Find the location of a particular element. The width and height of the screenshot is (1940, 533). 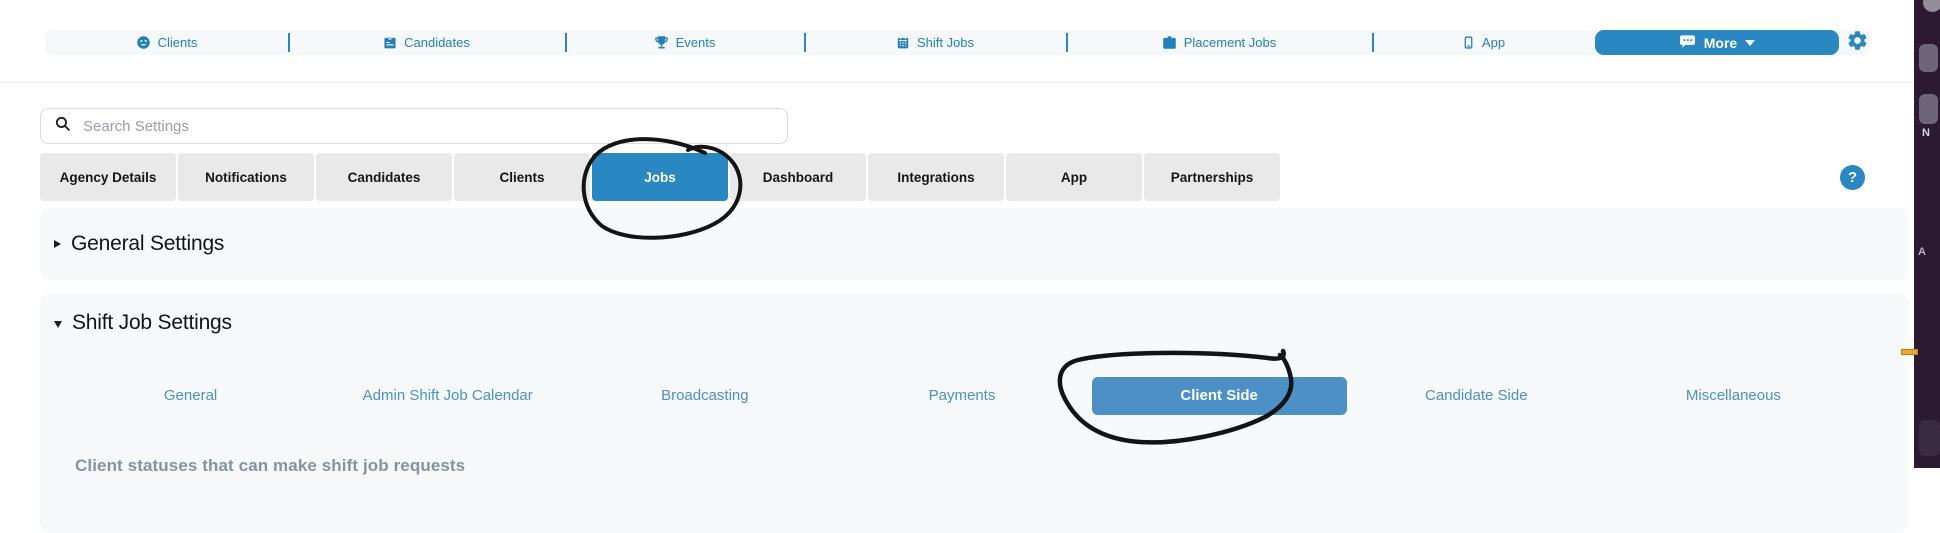

nav-item-events: Events is located at coordinates (684, 42).